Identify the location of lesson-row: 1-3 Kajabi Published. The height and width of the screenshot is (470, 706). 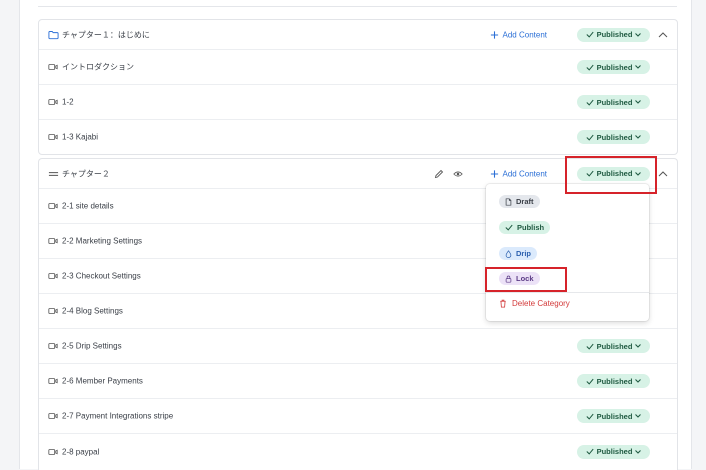
(358, 137).